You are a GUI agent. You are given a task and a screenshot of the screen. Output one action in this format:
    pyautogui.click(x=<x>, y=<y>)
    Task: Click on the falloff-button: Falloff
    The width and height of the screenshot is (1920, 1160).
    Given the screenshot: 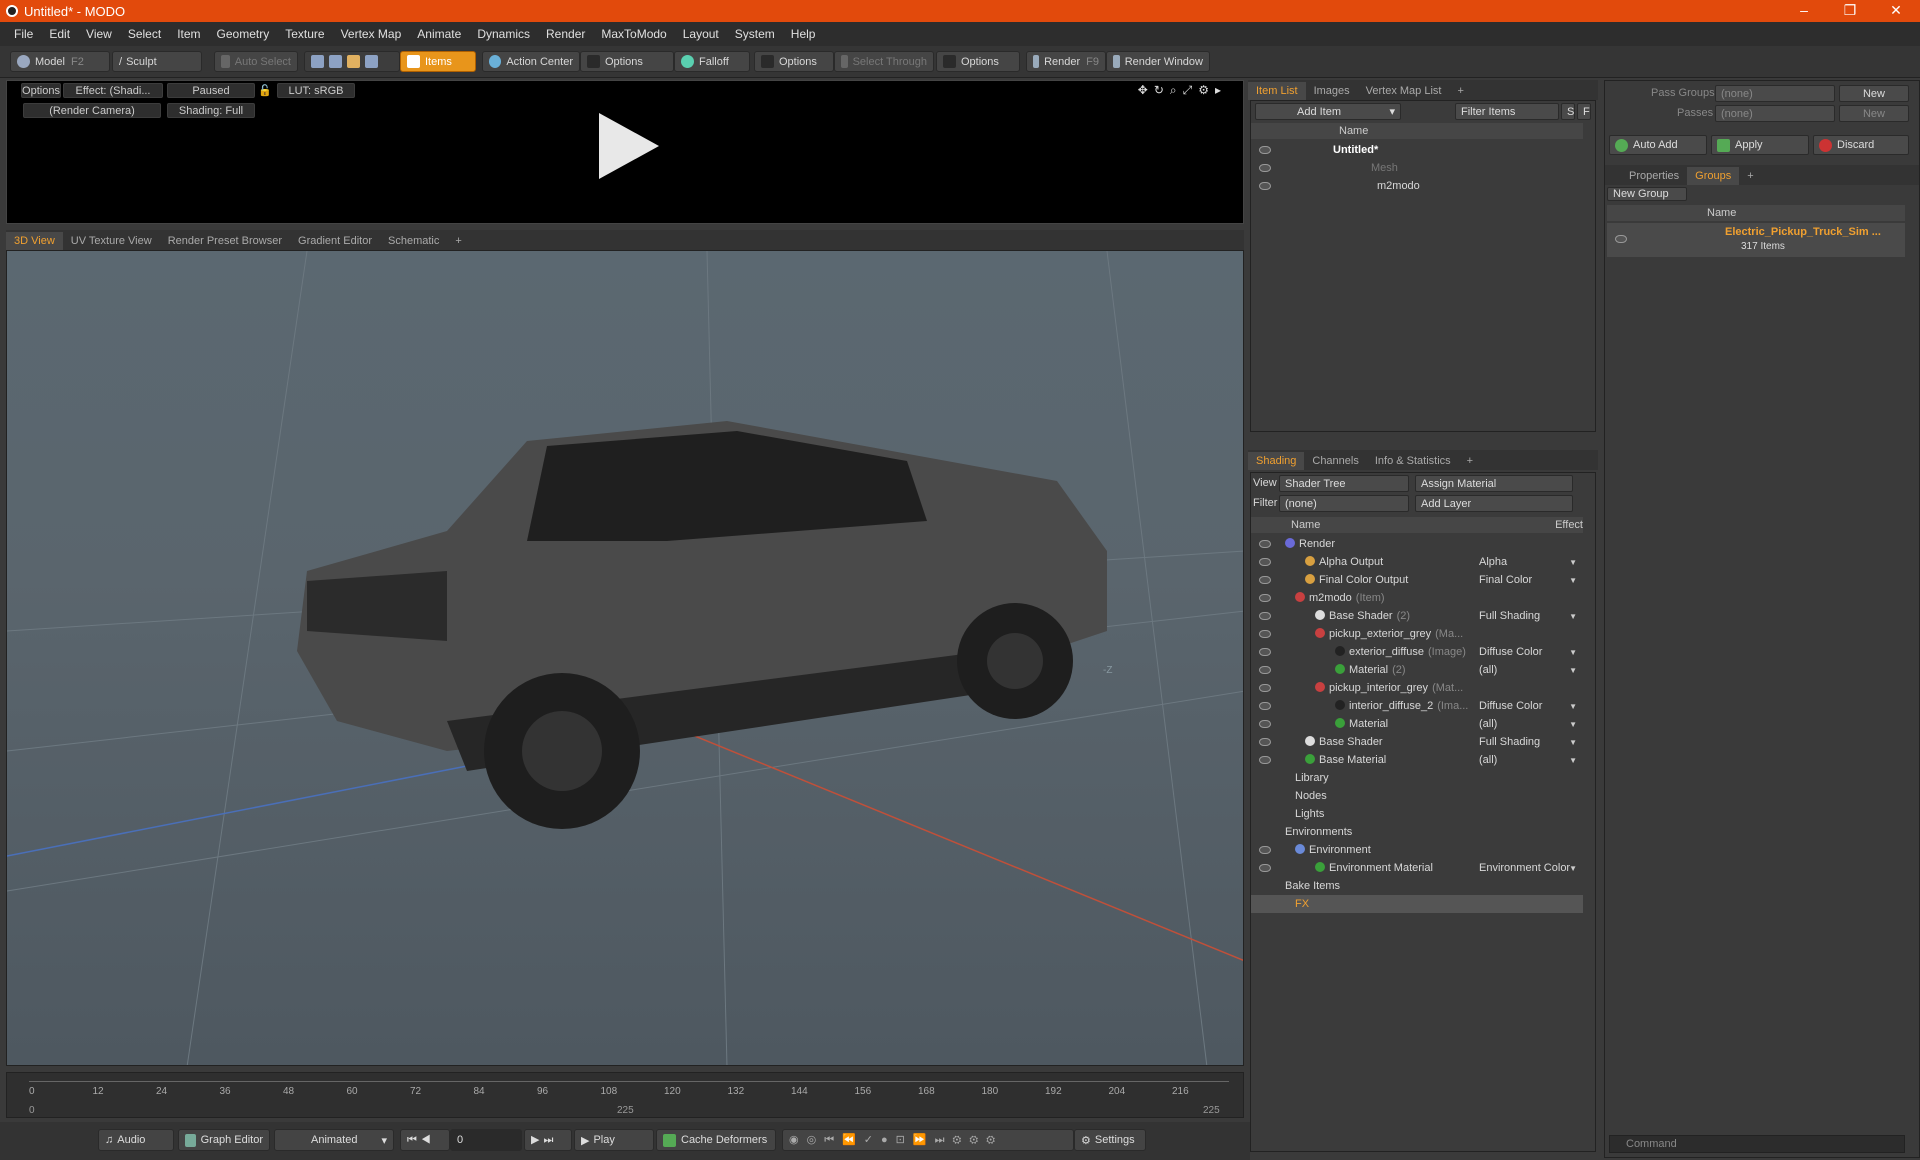 What is the action you would take?
    pyautogui.click(x=712, y=61)
    